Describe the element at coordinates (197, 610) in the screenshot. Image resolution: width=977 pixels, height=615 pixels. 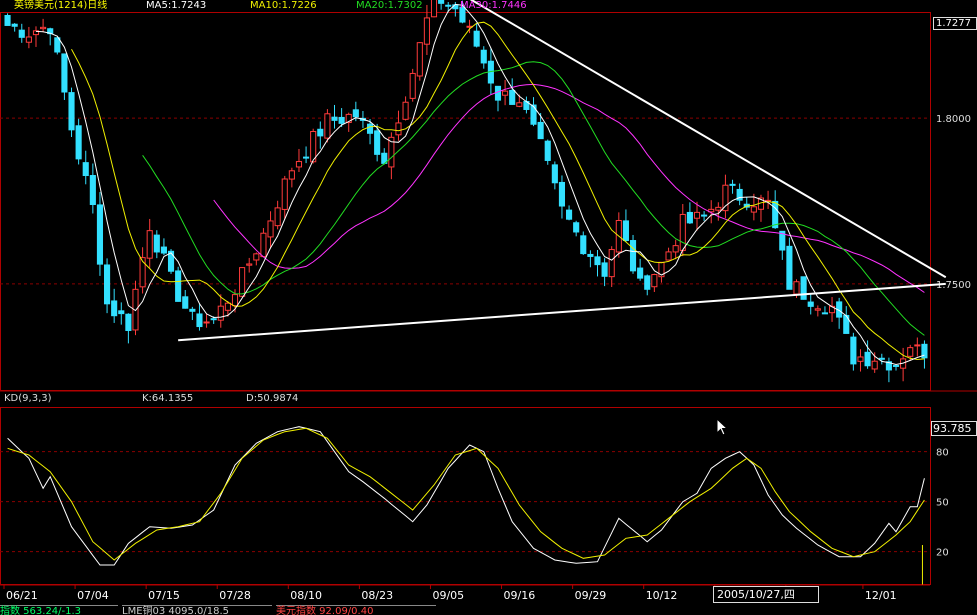
I see `bottom-tab-2: LME铜03 4095.0/18.5` at that location.